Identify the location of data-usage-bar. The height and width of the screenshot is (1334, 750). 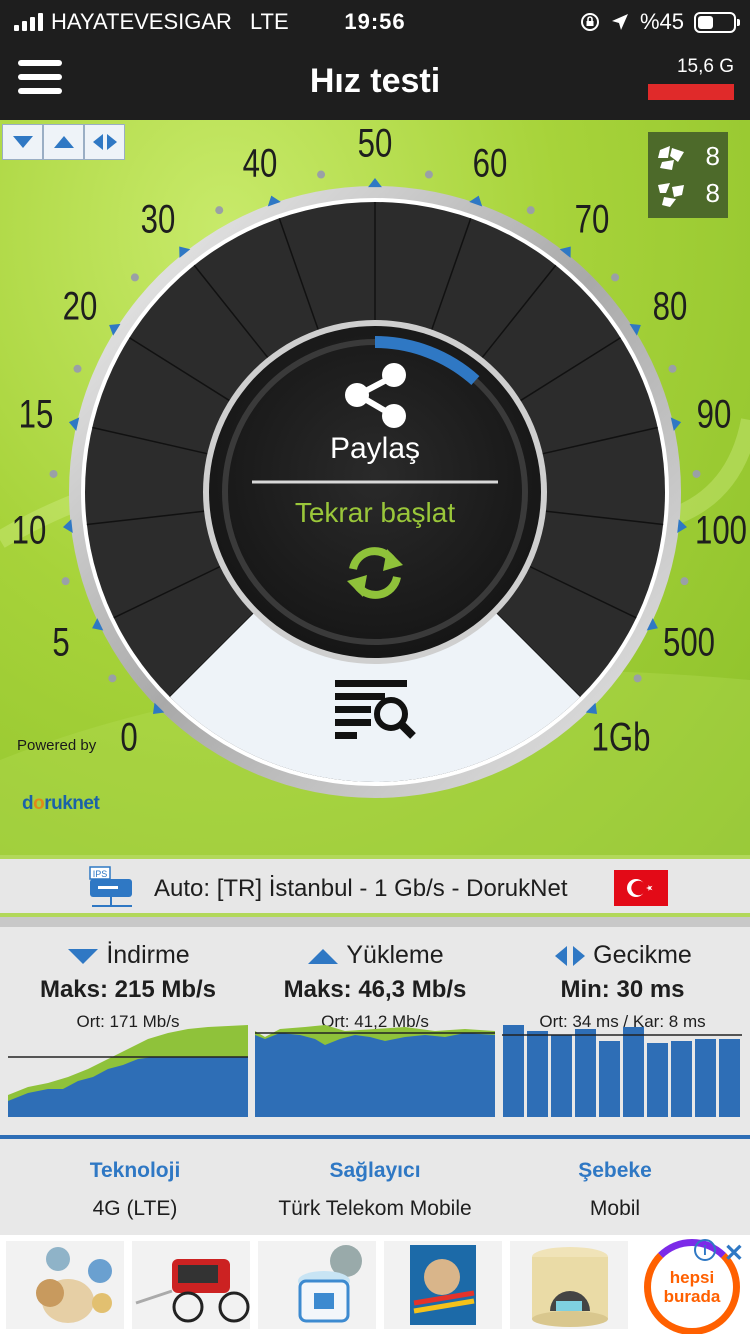
(691, 92).